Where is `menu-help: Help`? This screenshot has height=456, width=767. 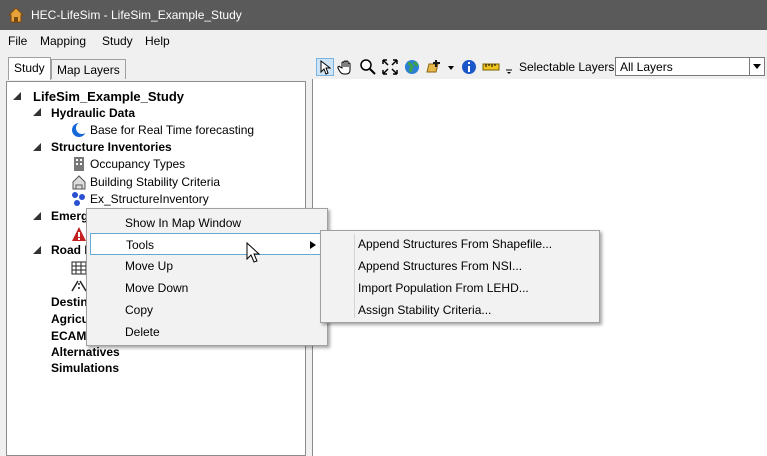
menu-help: Help is located at coordinates (157, 41).